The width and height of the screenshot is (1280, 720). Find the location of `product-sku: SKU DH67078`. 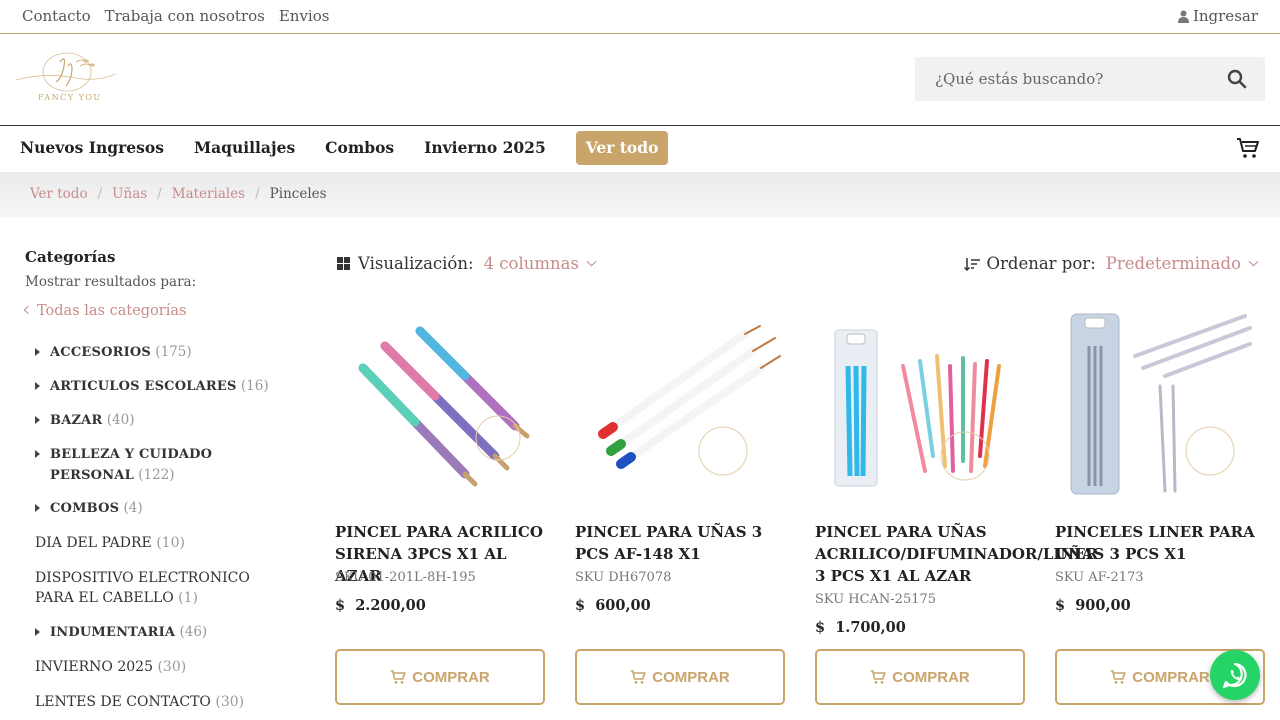

product-sku: SKU DH67078 is located at coordinates (623, 577).